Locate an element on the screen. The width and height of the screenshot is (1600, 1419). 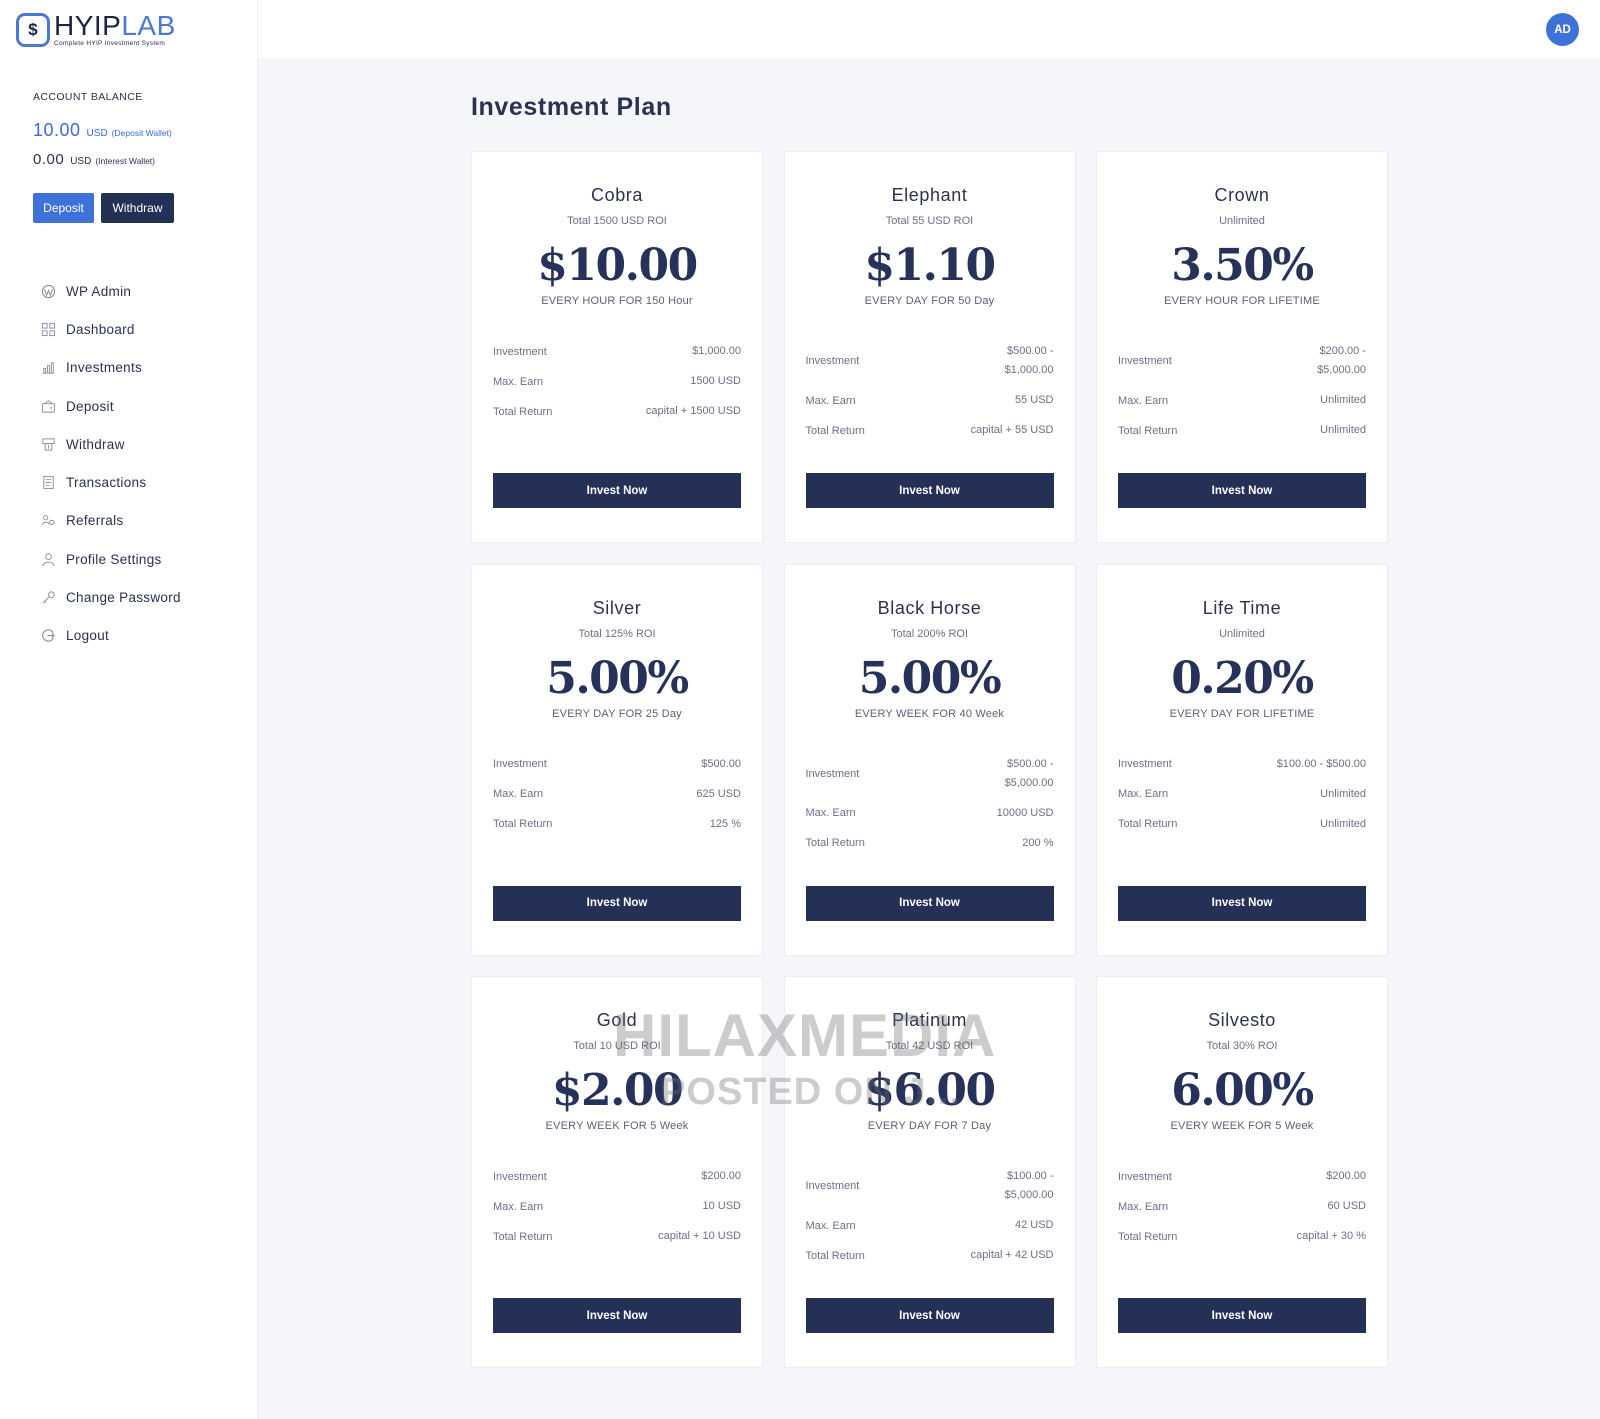
investment-row: Investment $200.00 is located at coordinates (617, 1176).